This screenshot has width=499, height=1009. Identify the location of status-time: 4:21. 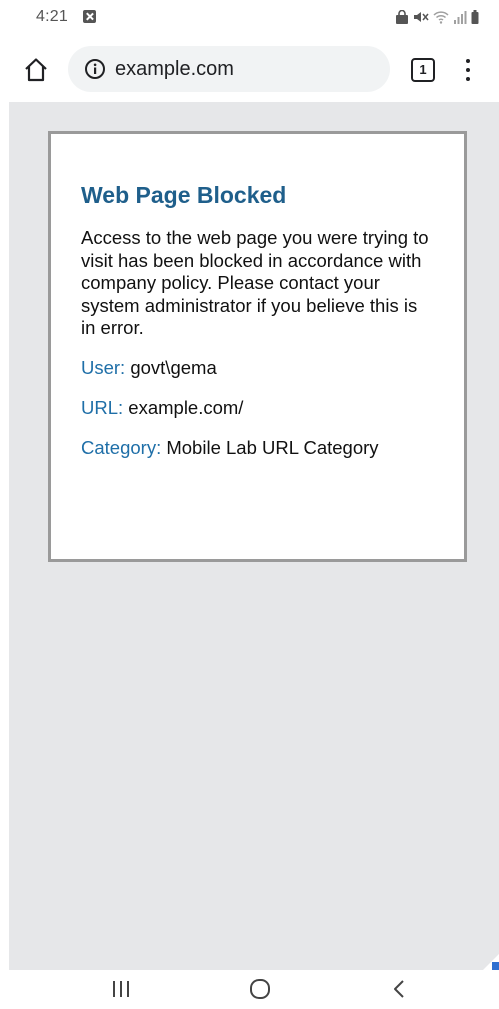
(52, 16).